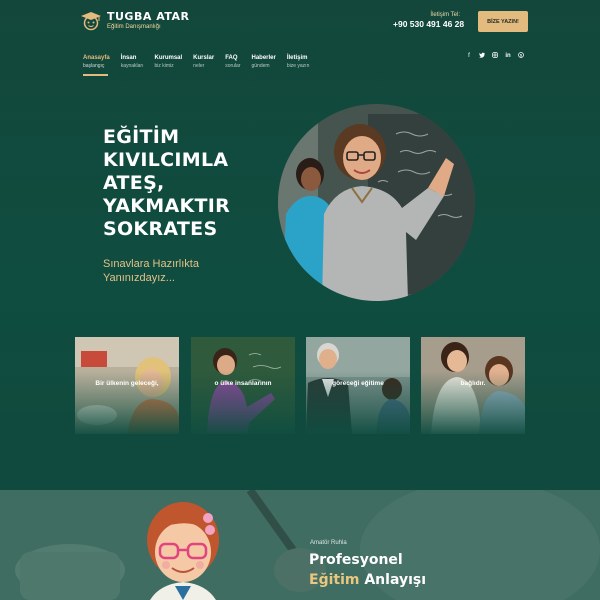  I want to click on section-title-line1: Profesyonel, so click(356, 560).